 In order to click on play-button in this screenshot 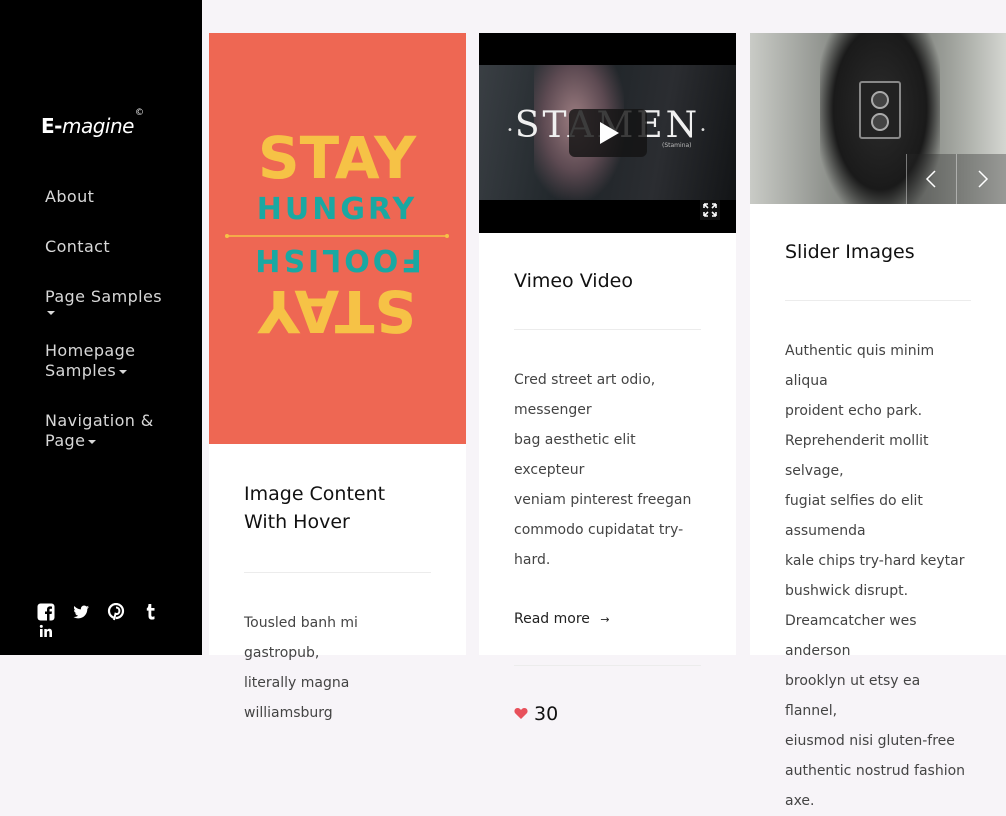, I will do `click(608, 133)`.